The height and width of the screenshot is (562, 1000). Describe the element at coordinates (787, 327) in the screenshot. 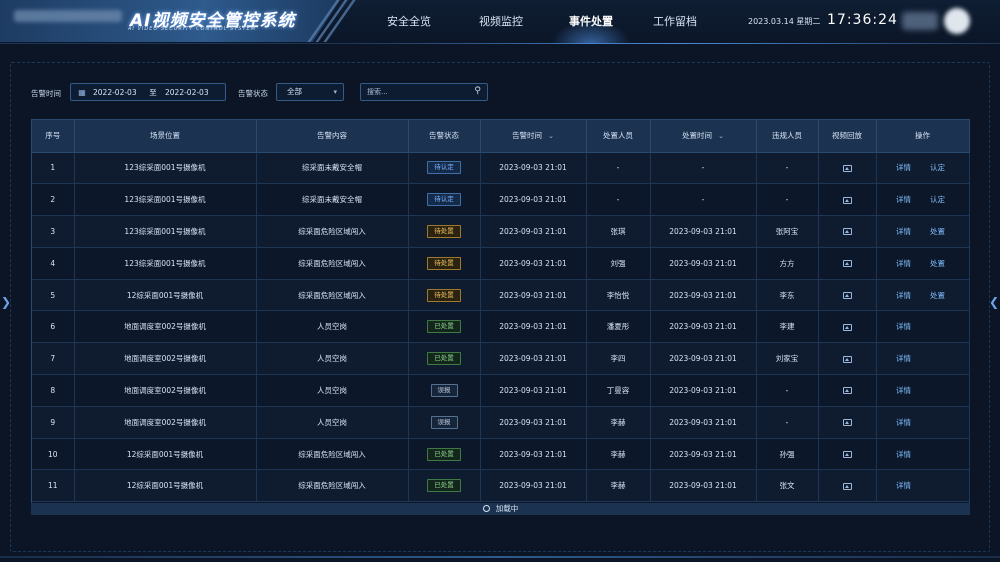

I see `cell-violator: 李建` at that location.